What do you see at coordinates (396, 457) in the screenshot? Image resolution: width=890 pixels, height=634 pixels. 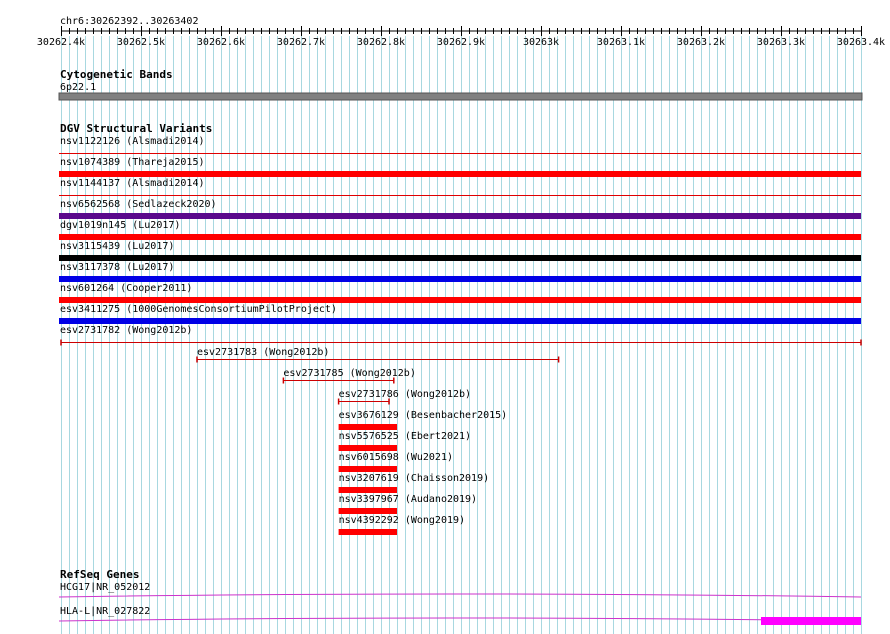 I see `dgv-feature-label: nsv6015698 (Wu2021)` at bounding box center [396, 457].